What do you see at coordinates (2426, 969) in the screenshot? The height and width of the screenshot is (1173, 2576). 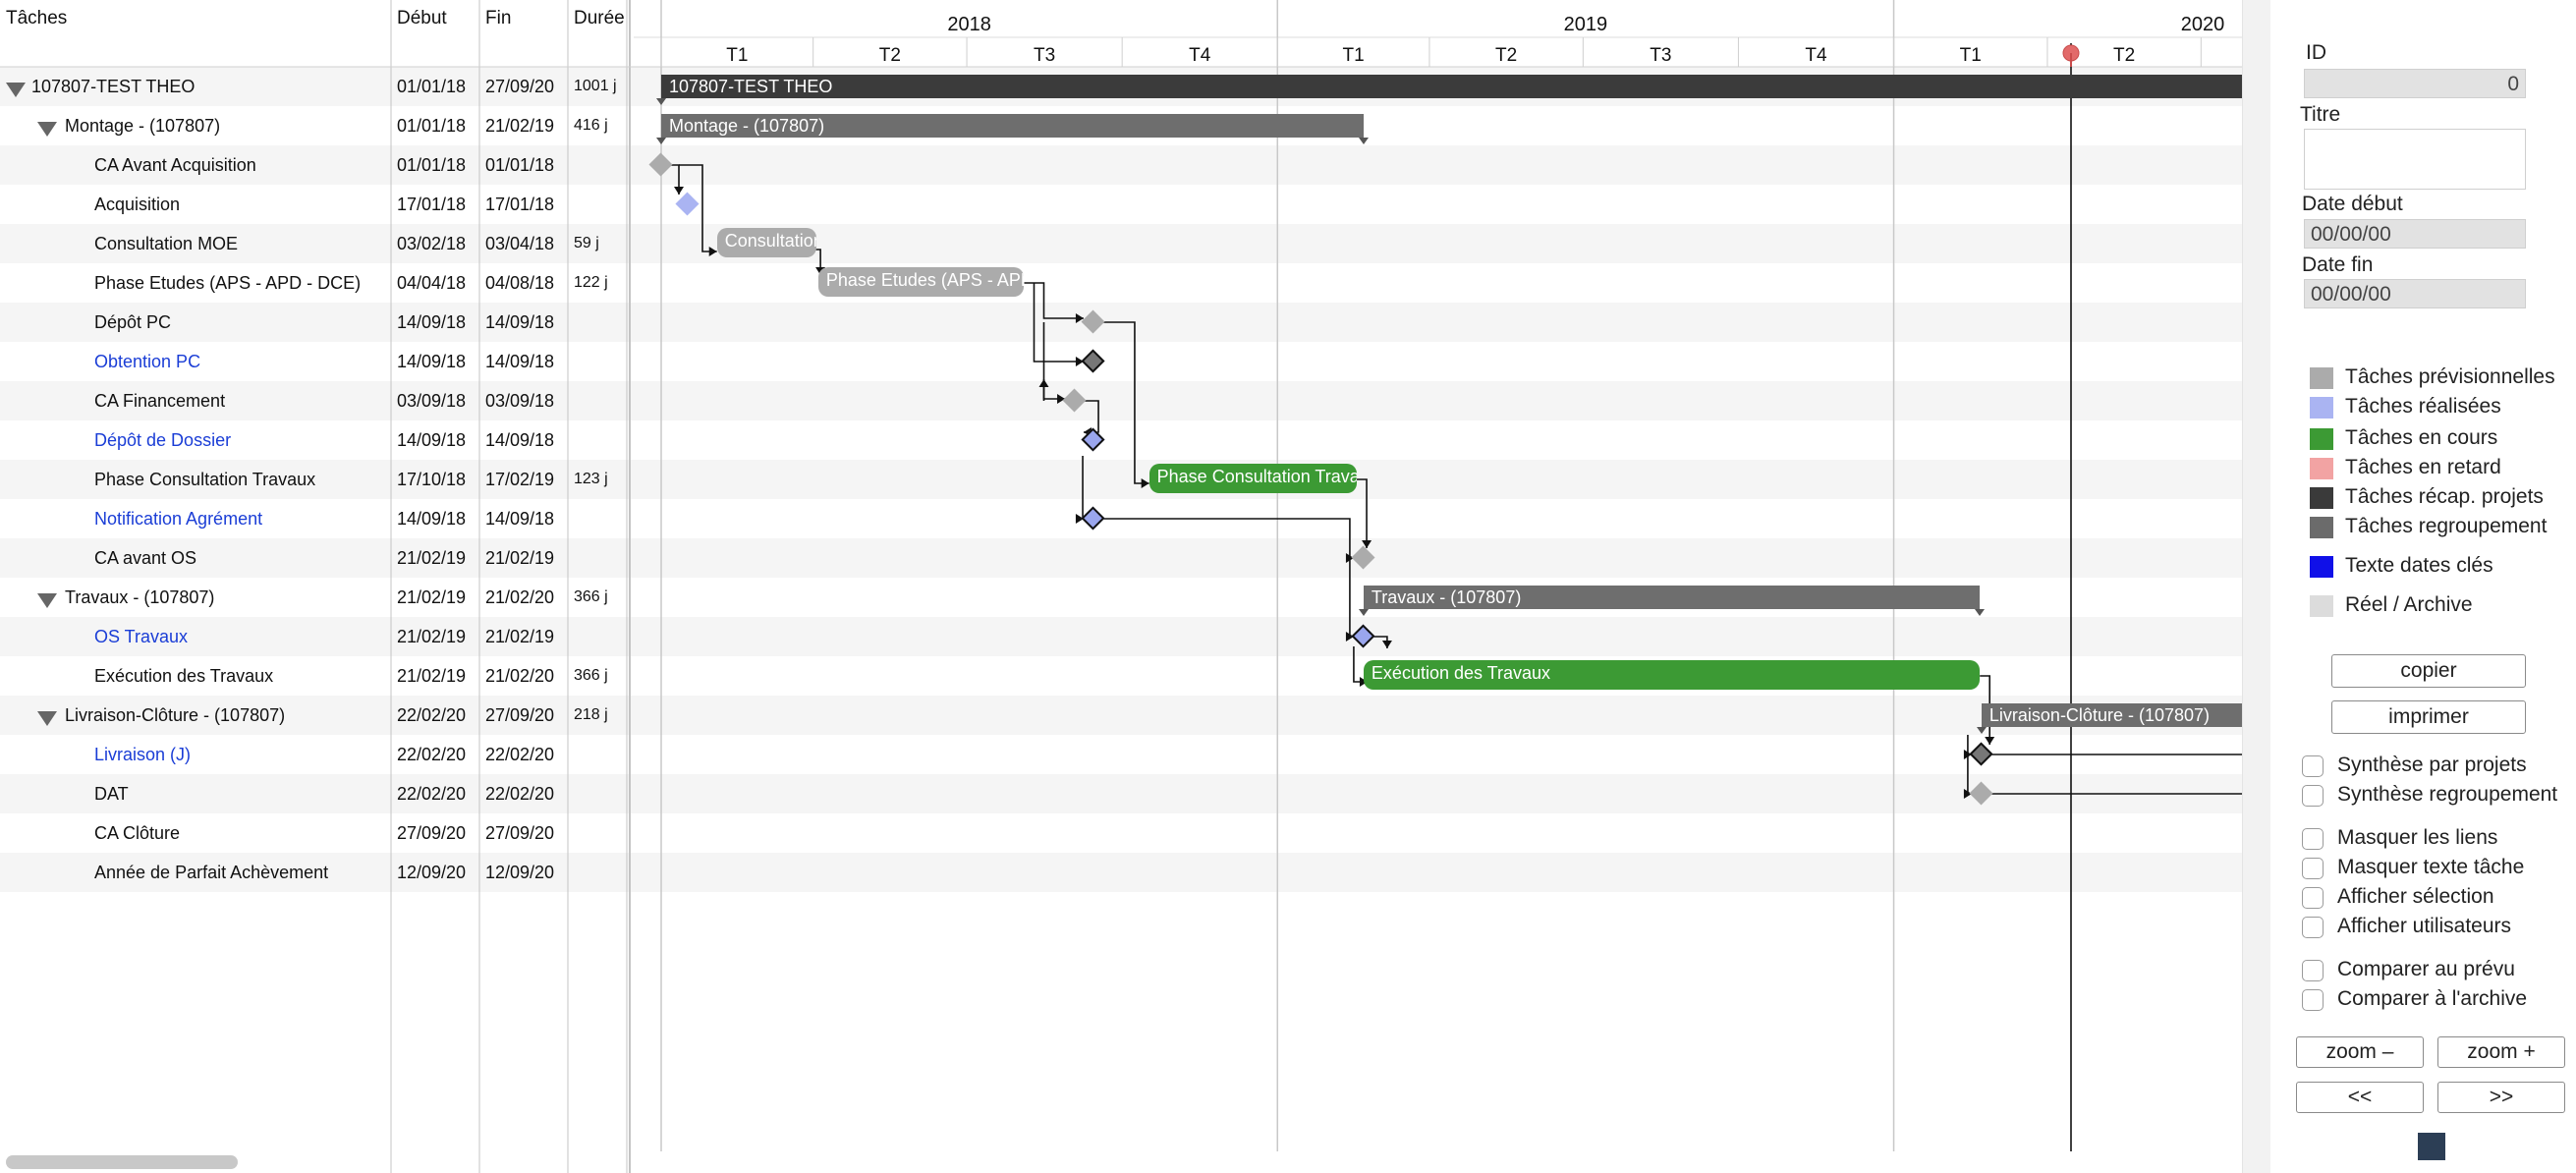 I see `option-label: Comparer au prévu` at bounding box center [2426, 969].